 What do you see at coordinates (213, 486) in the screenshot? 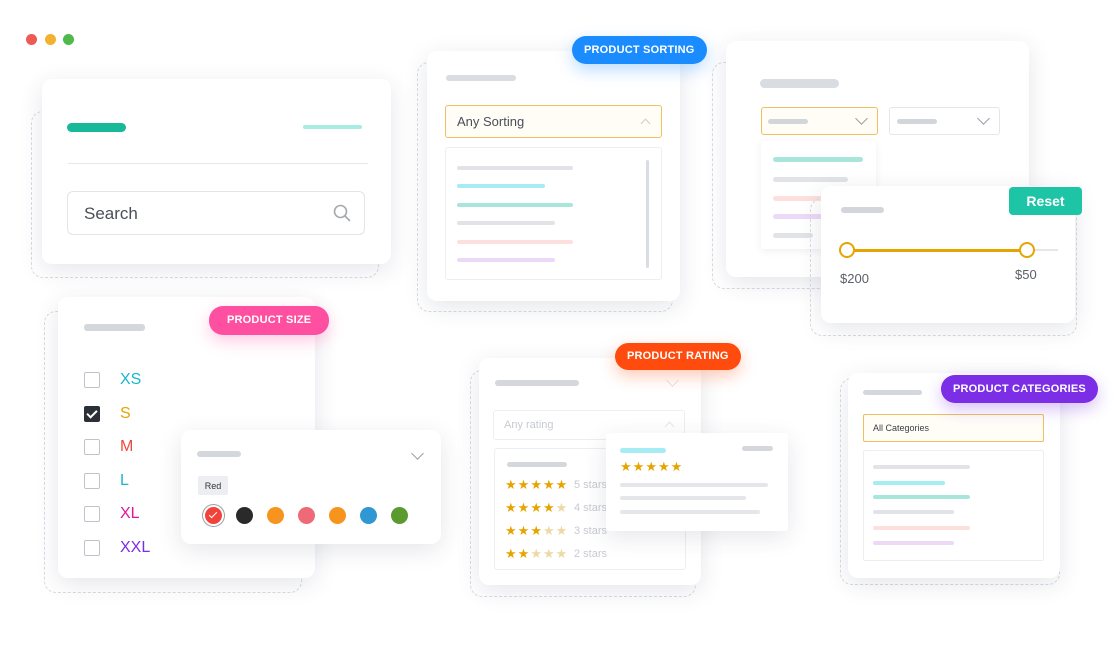
I see `color-tooltip-text: Red` at bounding box center [213, 486].